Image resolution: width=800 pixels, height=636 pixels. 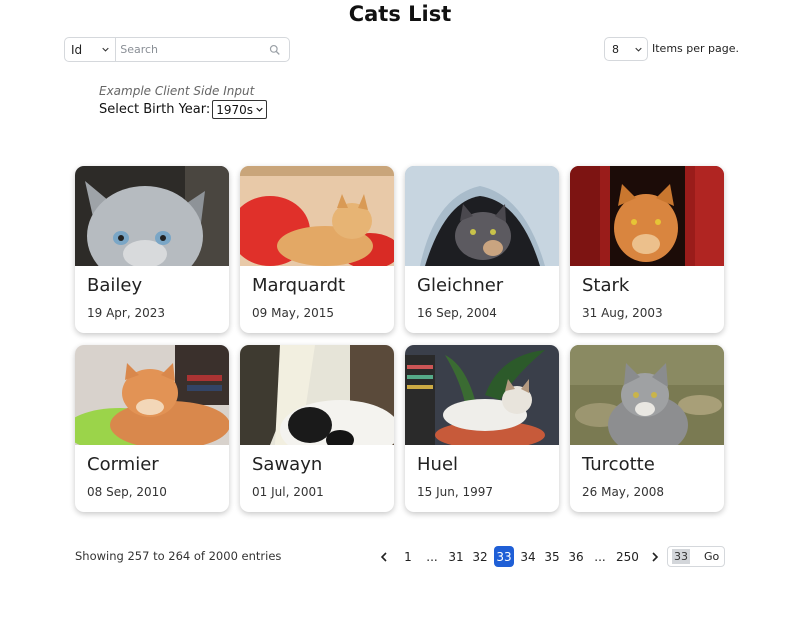 What do you see at coordinates (681, 556) in the screenshot?
I see `goto-page-input: 33` at bounding box center [681, 556].